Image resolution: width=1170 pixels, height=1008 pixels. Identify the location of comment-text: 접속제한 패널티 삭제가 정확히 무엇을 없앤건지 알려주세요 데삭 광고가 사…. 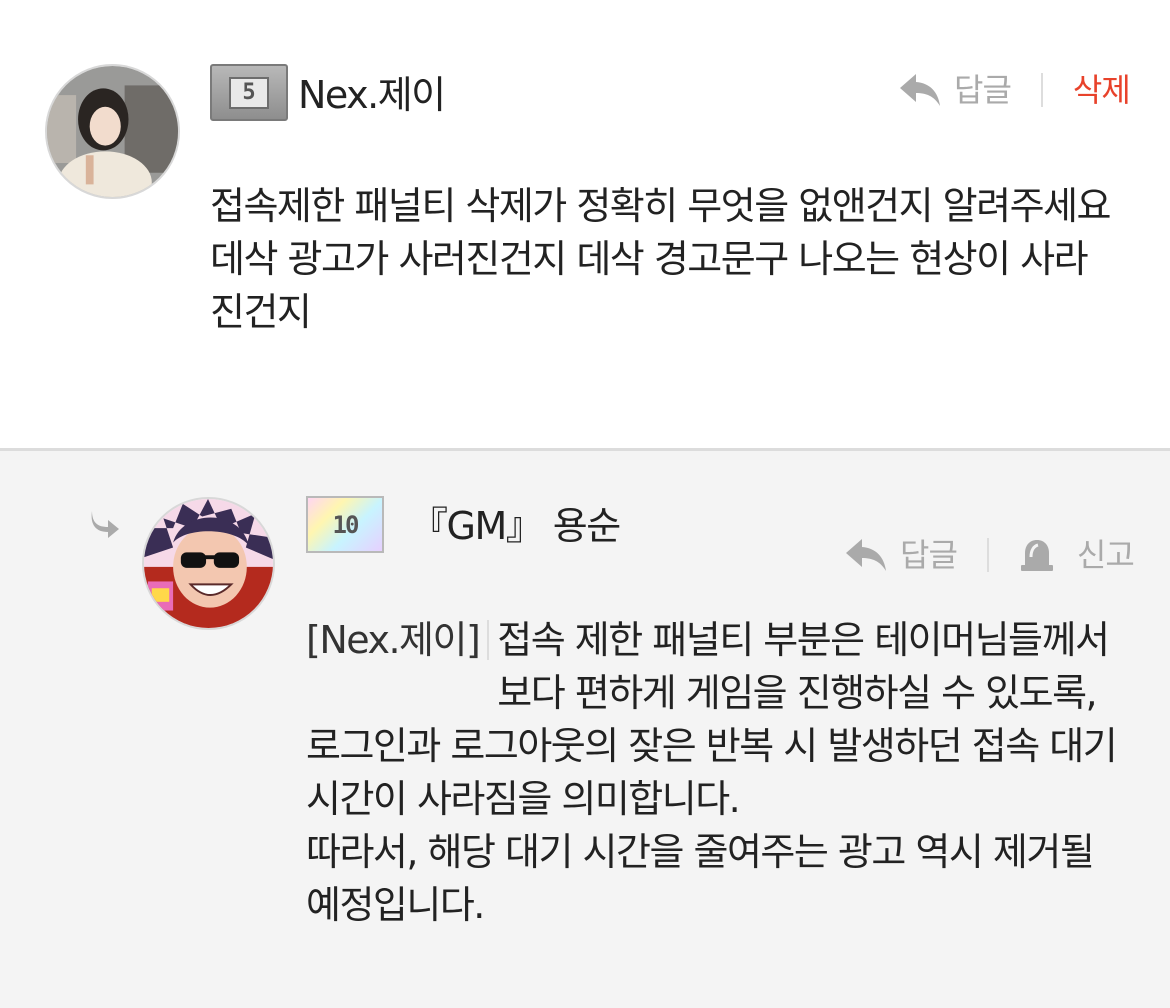
(660, 259).